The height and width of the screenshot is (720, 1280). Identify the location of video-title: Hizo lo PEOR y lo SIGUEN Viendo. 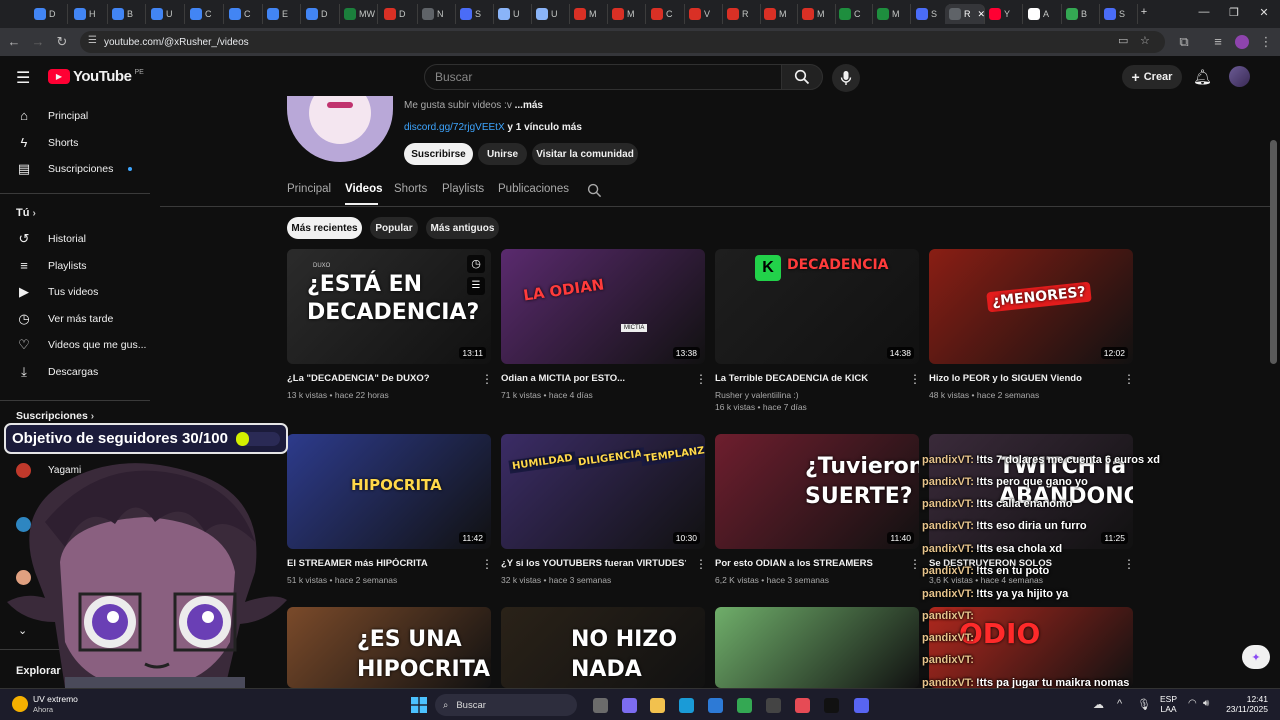
(1021, 378).